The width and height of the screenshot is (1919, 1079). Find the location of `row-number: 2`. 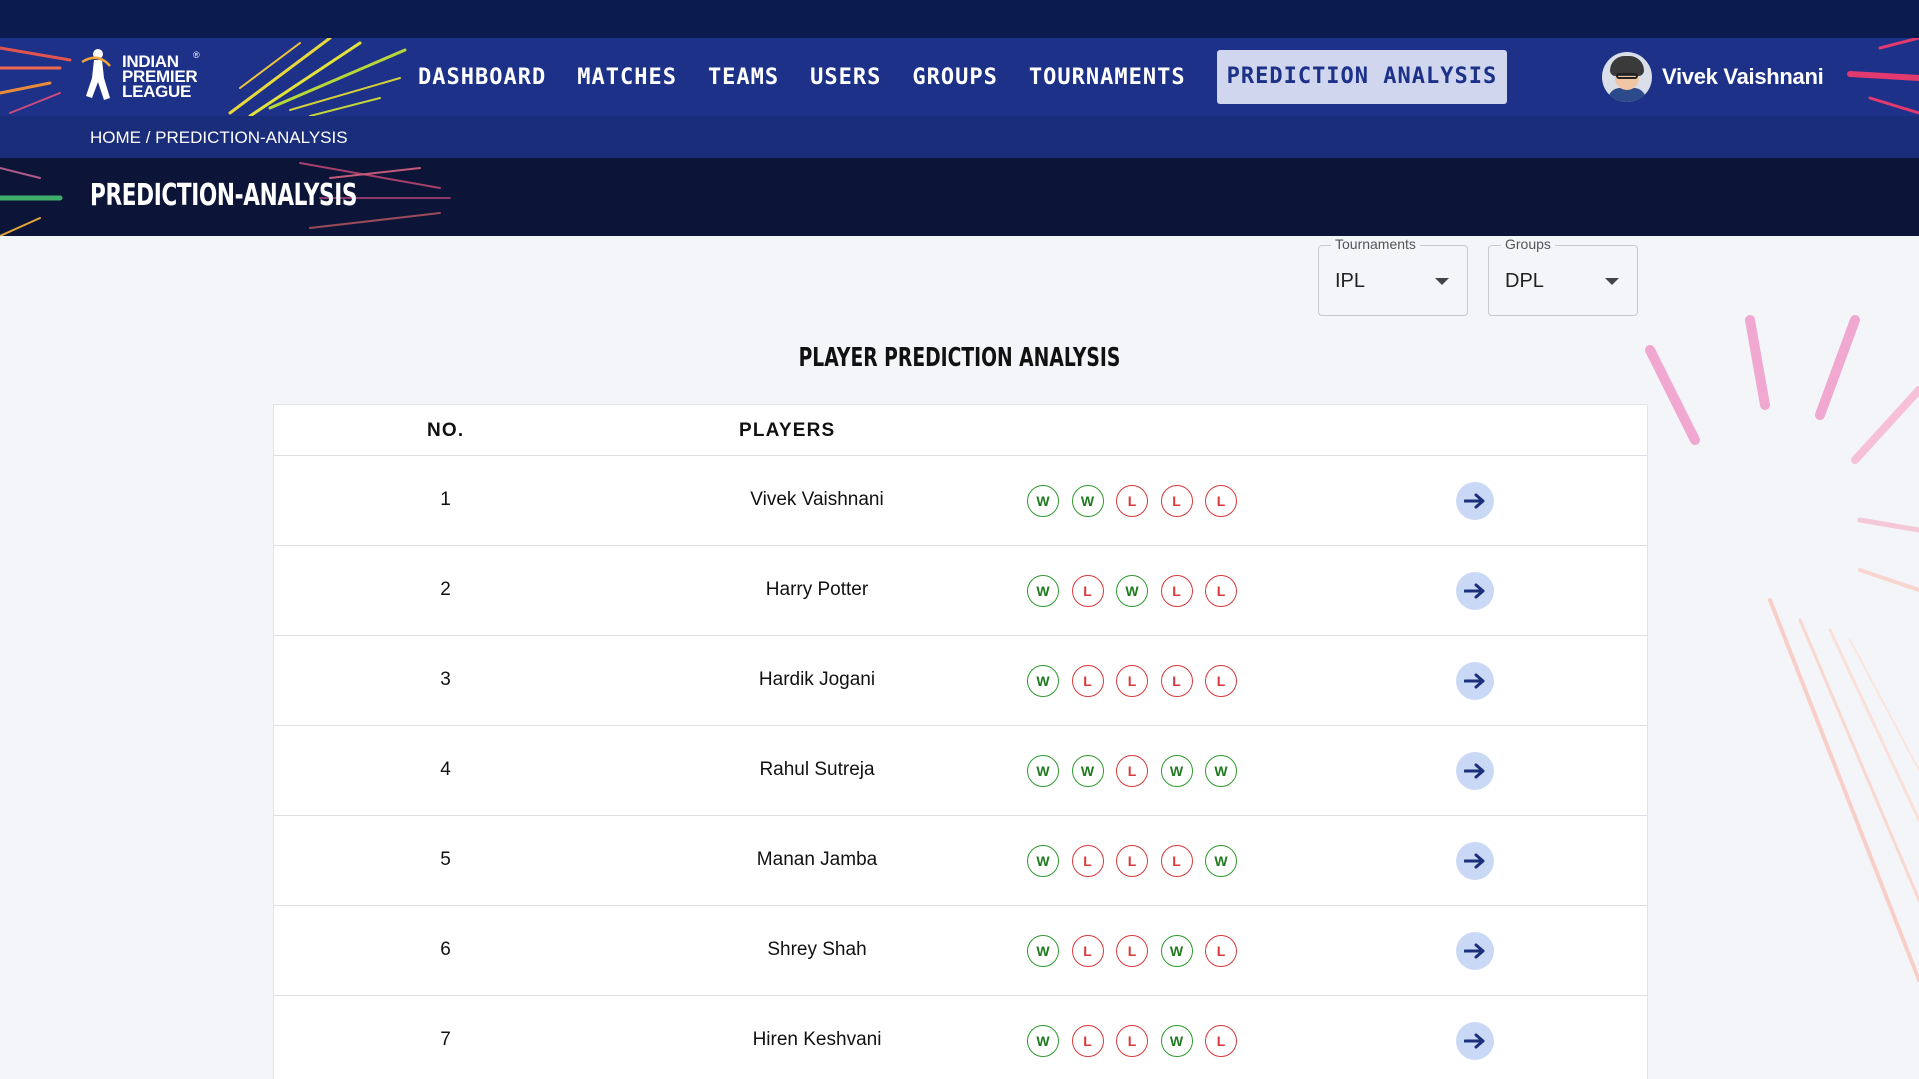

row-number: 2 is located at coordinates (445, 589).